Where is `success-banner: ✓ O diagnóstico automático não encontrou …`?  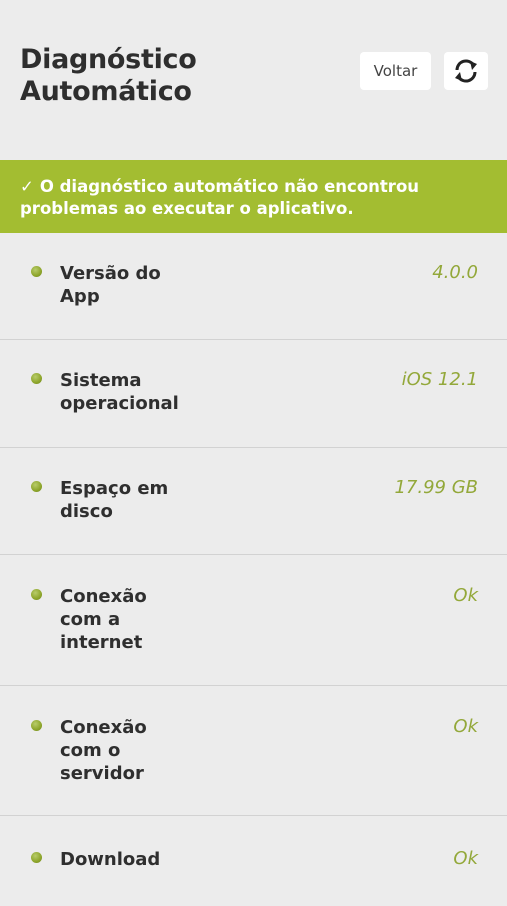
success-banner: ✓ O diagnóstico automático não encontrou … is located at coordinates (253, 196).